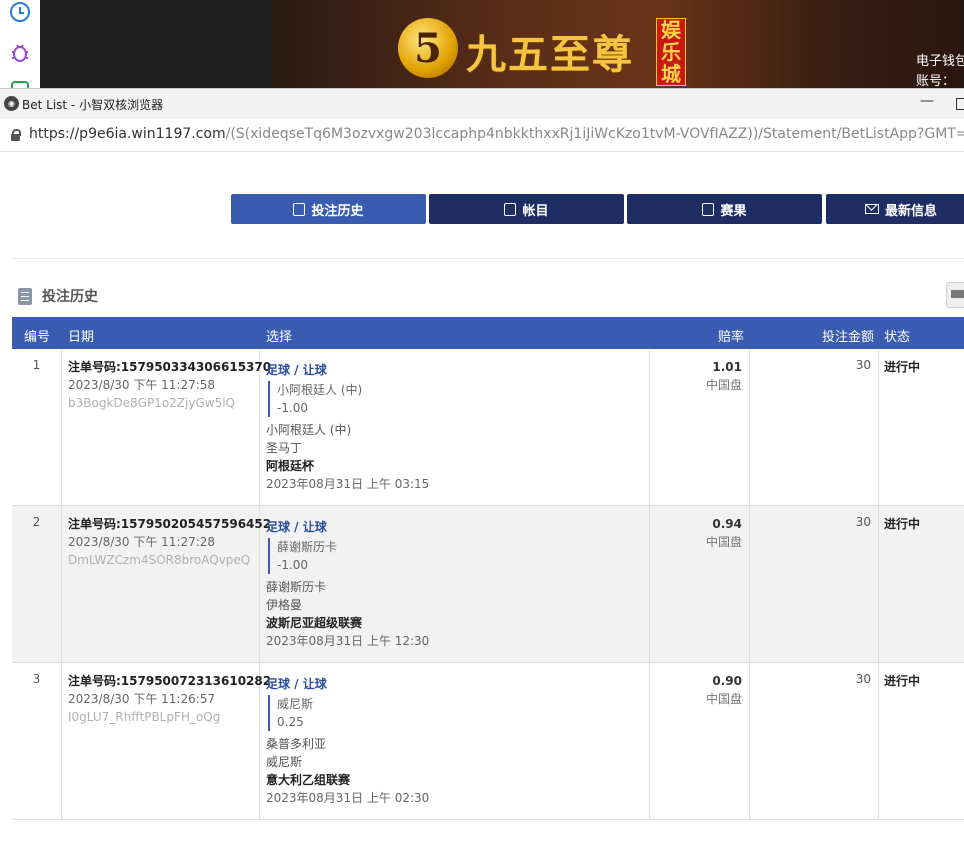  Describe the element at coordinates (290, 722) in the screenshot. I see `pick-handicap: 0.25` at that location.